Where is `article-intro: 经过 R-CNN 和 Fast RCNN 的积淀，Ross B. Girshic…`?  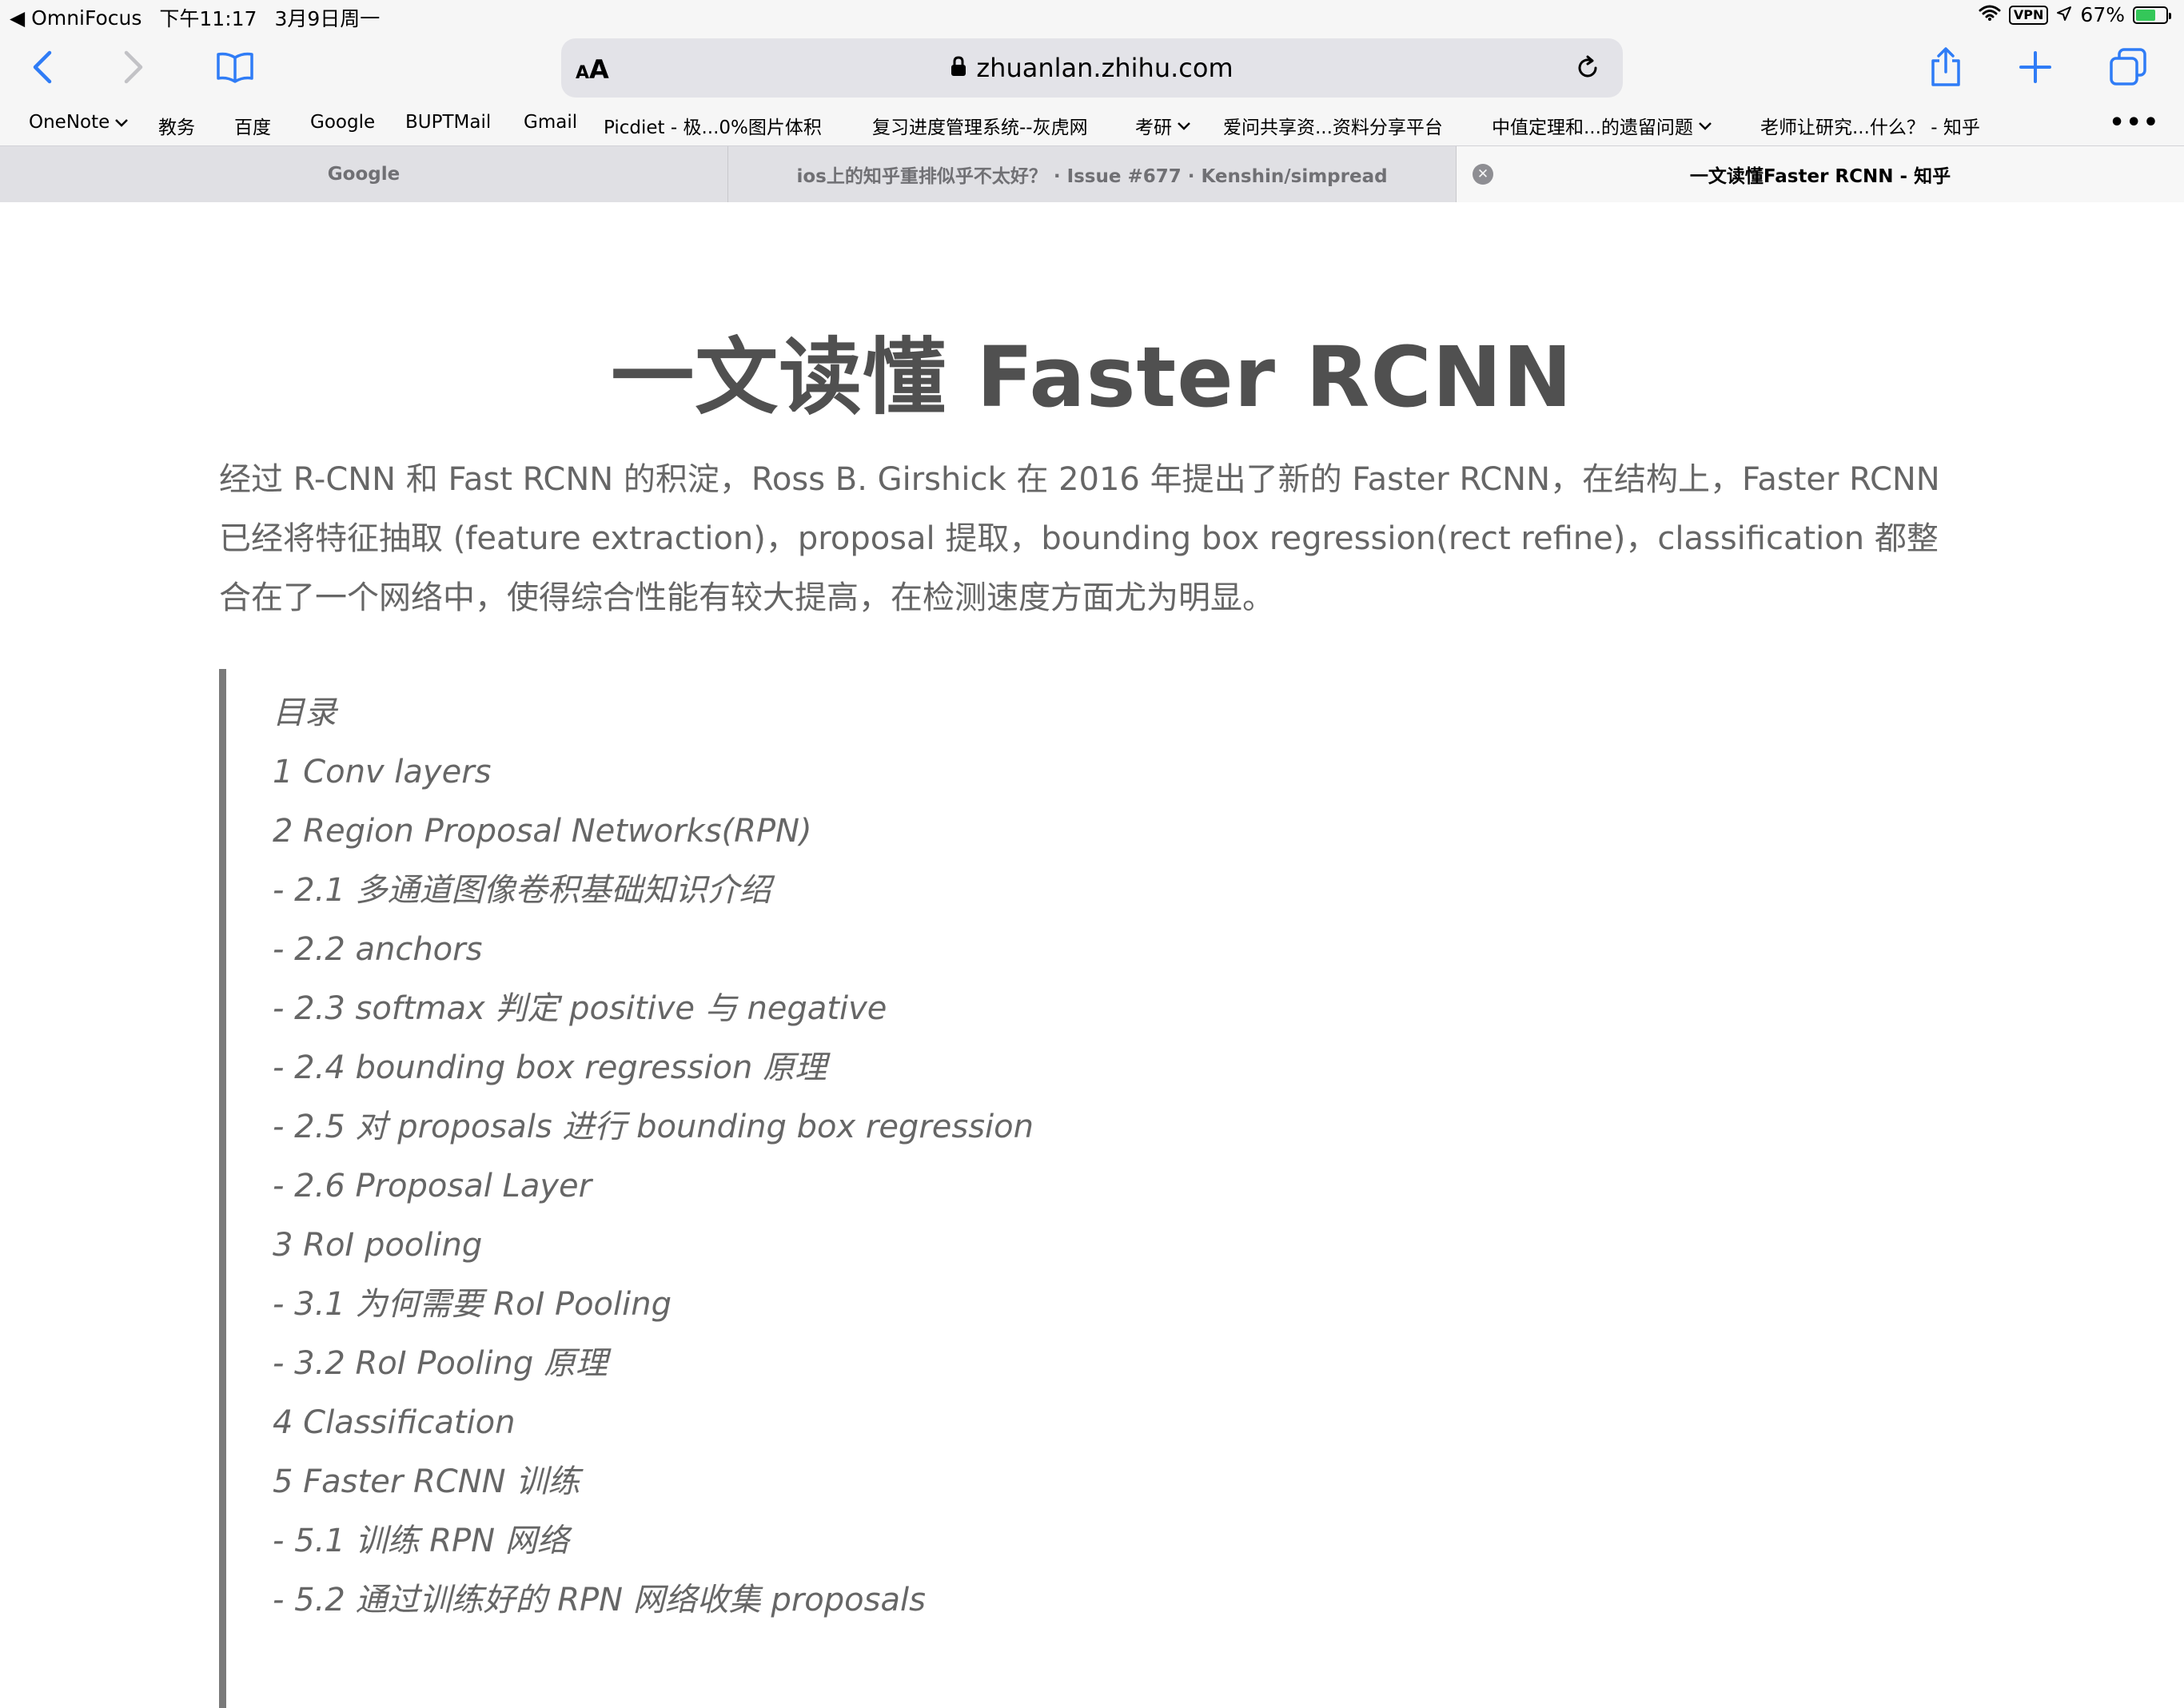 article-intro: 经过 R-CNN 和 Fast RCNN 的积淀，Ross B. Girshic… is located at coordinates (1079, 538).